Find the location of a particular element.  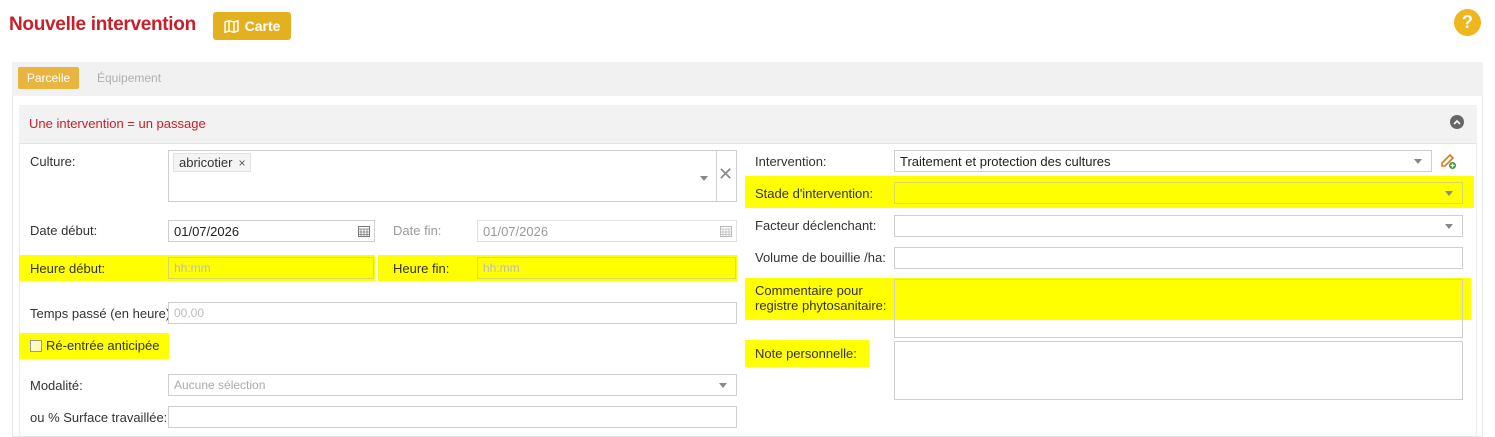

heure-fin-placeholder: hh:mm is located at coordinates (501, 268).